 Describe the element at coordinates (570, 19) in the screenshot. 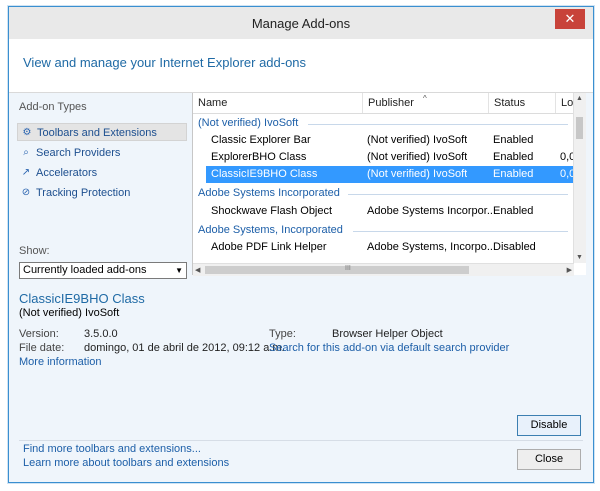

I see `close-window-icon: ✕` at that location.